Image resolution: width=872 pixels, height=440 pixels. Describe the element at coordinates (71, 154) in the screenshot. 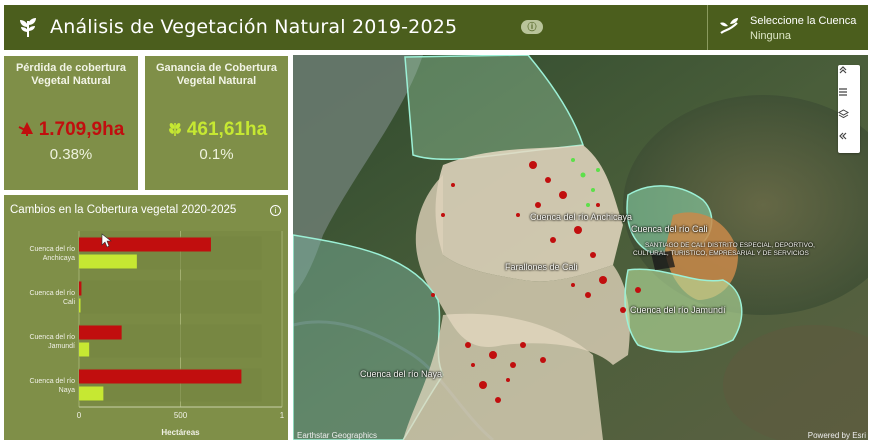

I see `kpi-loss-percent: 0.38%` at that location.